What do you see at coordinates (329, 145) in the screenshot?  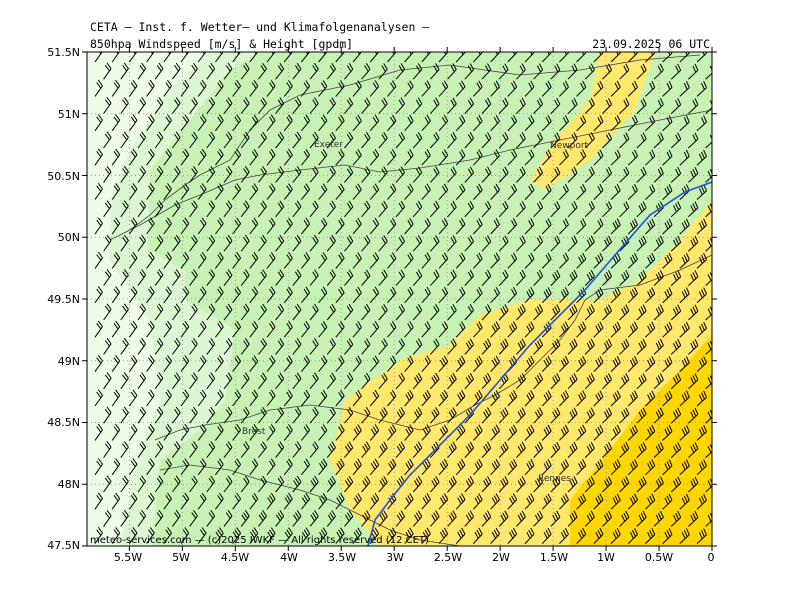 I see `city-label-exeter: Exeter` at bounding box center [329, 145].